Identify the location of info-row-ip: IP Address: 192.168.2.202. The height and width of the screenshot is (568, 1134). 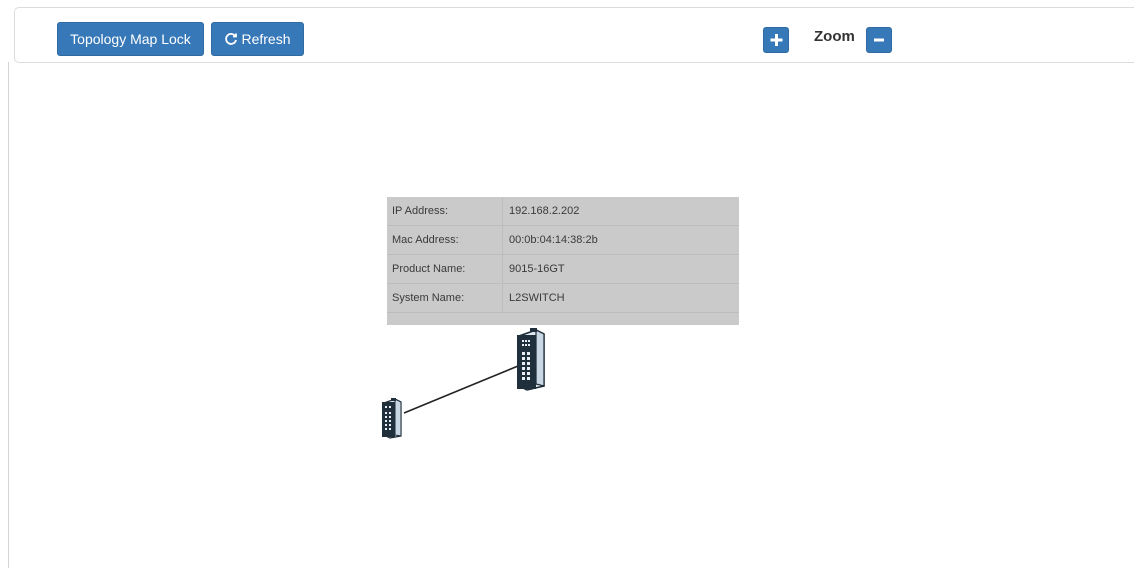
(563, 211).